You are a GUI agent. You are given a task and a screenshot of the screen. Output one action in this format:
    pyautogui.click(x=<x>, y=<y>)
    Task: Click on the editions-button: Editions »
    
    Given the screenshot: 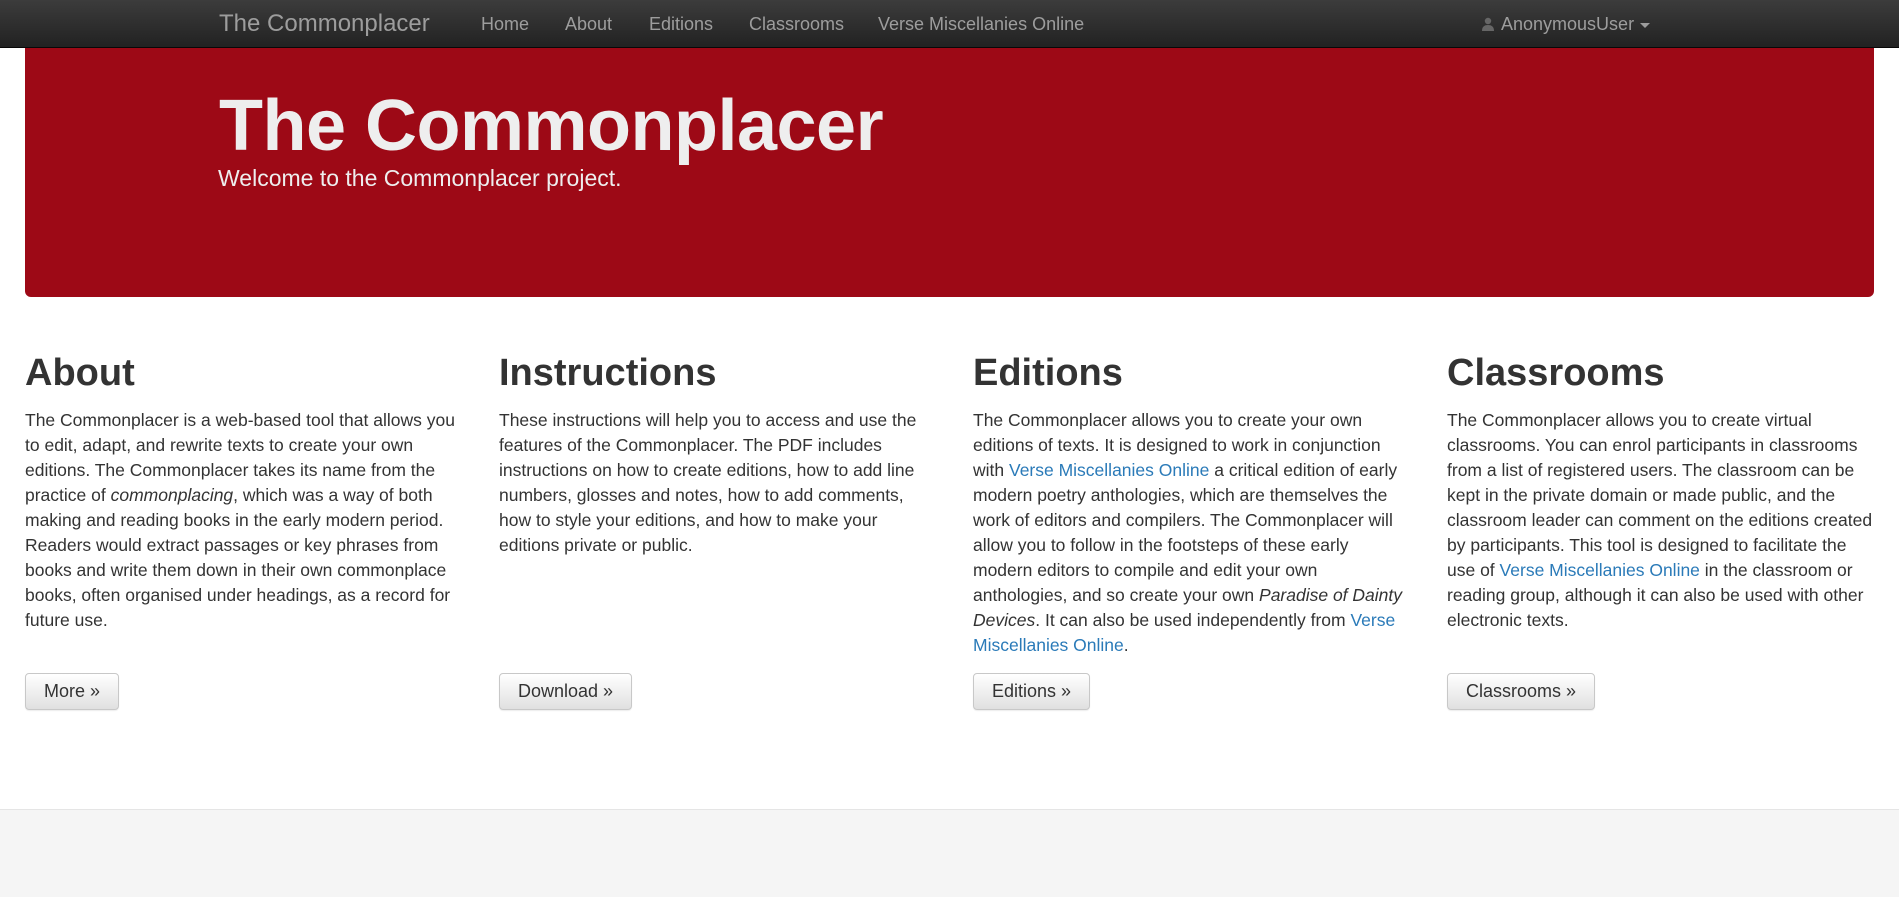 What is the action you would take?
    pyautogui.click(x=1032, y=691)
    